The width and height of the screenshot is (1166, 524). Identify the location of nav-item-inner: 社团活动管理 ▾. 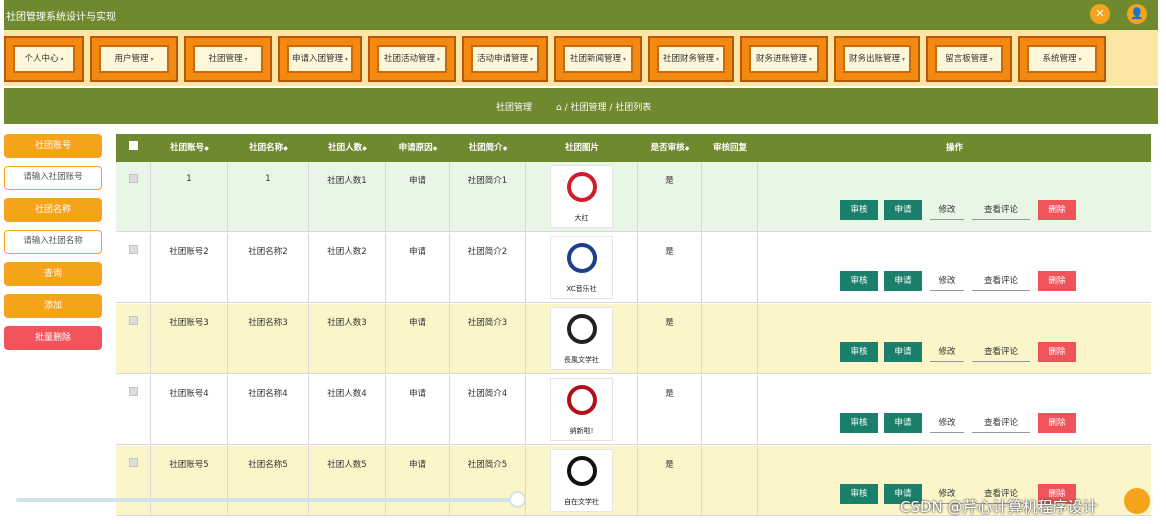
(412, 59).